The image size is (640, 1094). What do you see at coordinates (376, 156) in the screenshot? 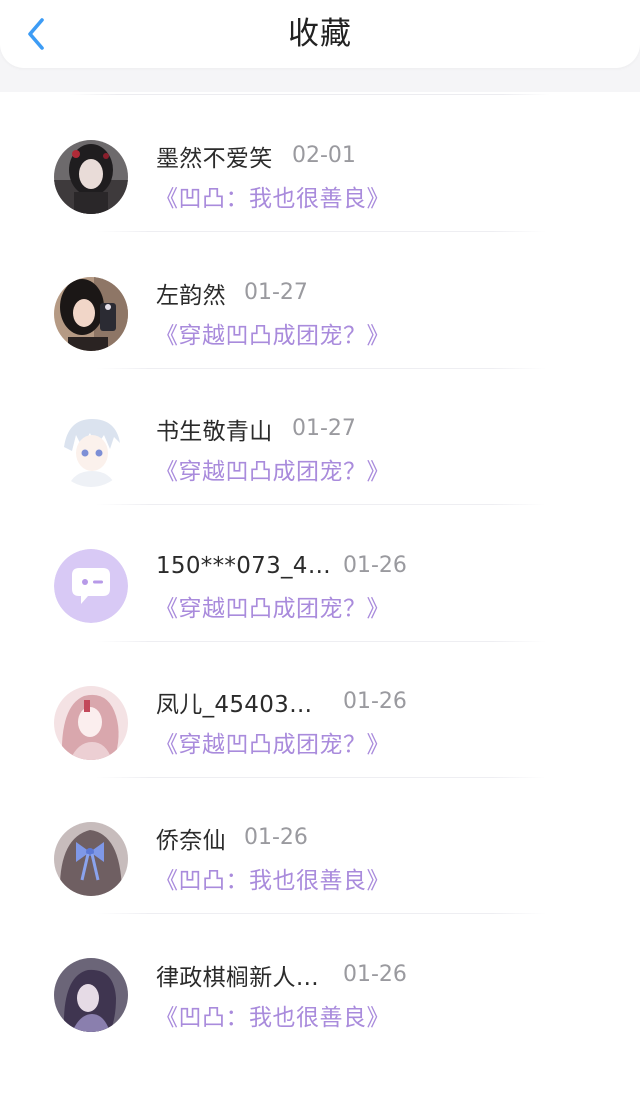
I see `name-row: 墨然不爱笑` at bounding box center [376, 156].